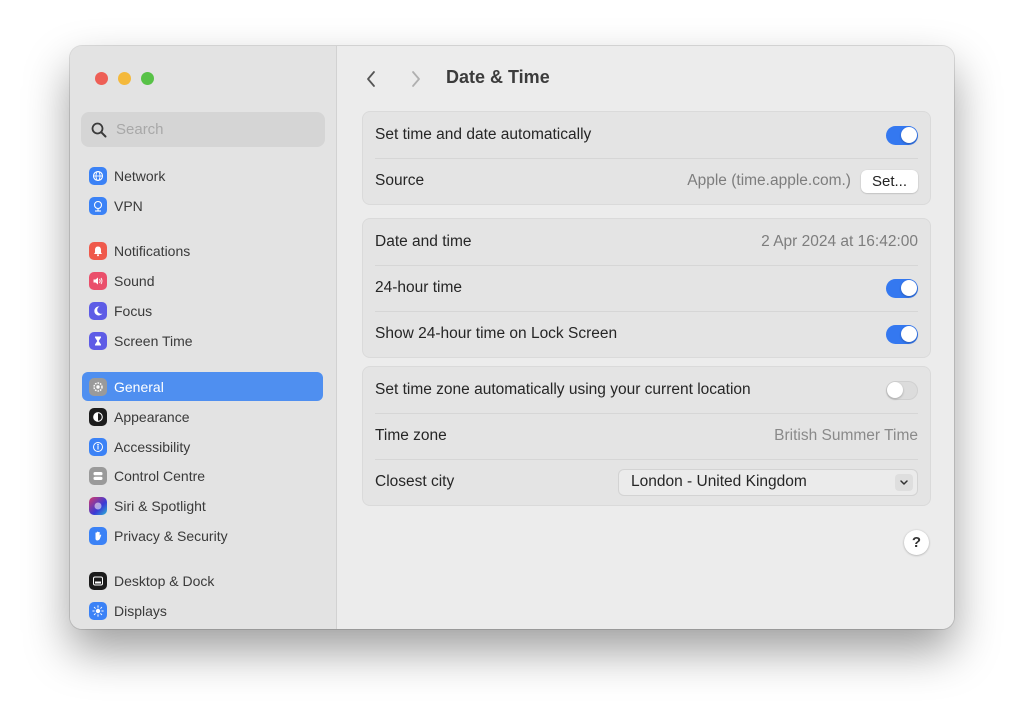 The height and width of the screenshot is (721, 1024). Describe the element at coordinates (98, 535) in the screenshot. I see `hand-icon` at that location.